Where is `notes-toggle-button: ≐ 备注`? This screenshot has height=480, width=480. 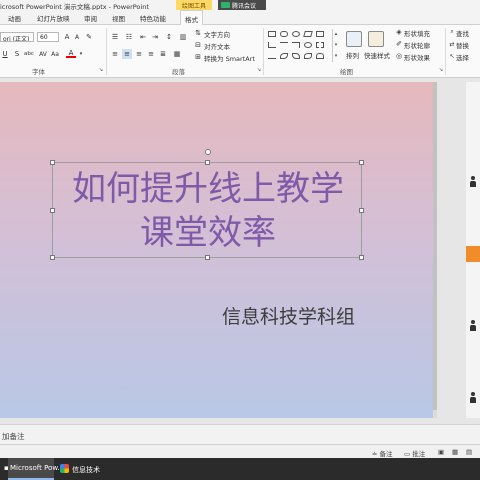 notes-toggle-button: ≐ 备注 is located at coordinates (382, 453).